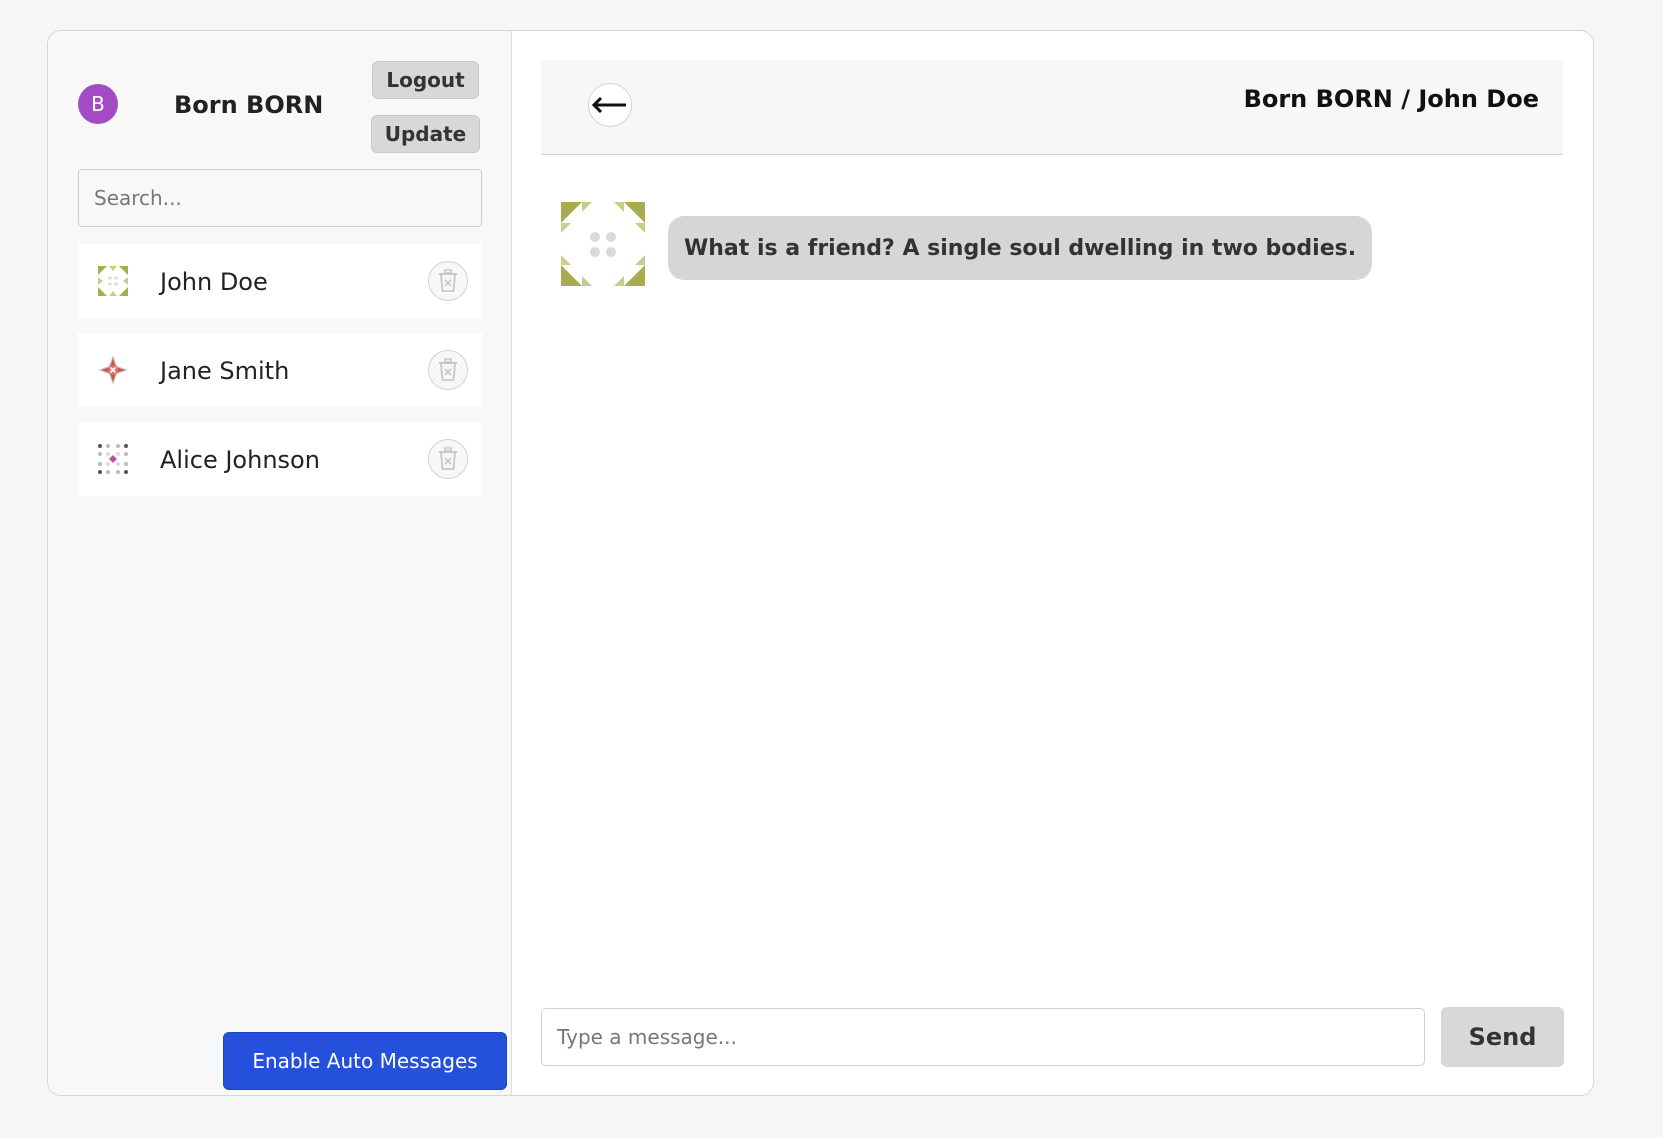 This screenshot has width=1663, height=1138. I want to click on user-name: Born BORN, so click(249, 105).